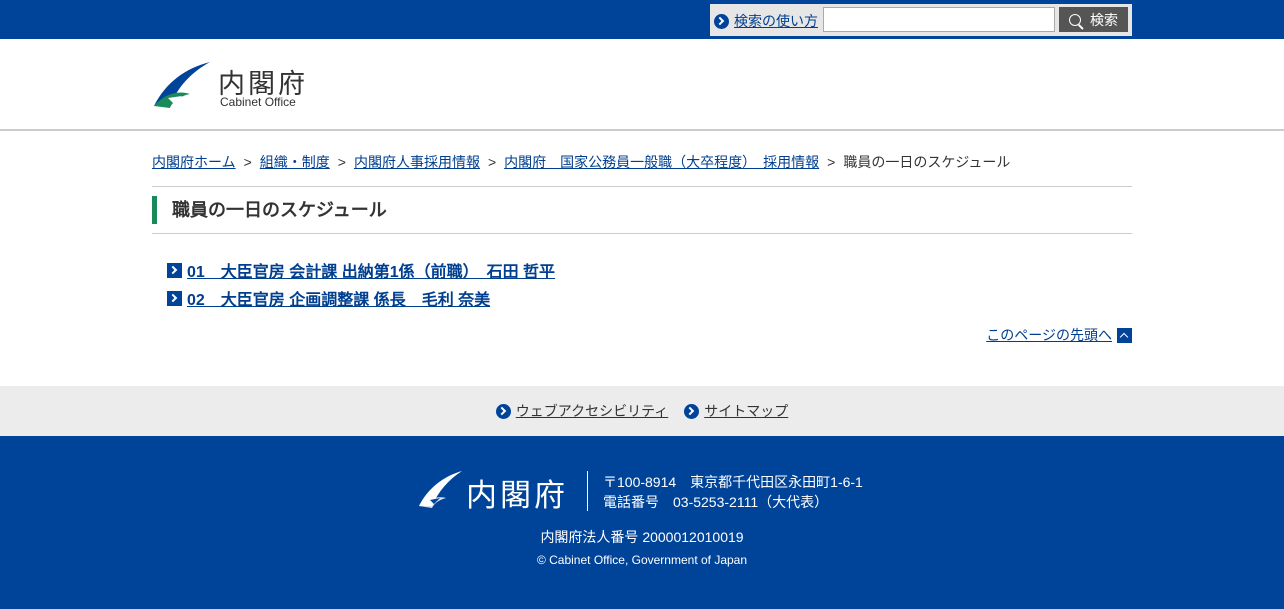 This screenshot has width=1284, height=609. I want to click on footer-links: ウェブアクセシビリティ サイトマップ, so click(642, 411).